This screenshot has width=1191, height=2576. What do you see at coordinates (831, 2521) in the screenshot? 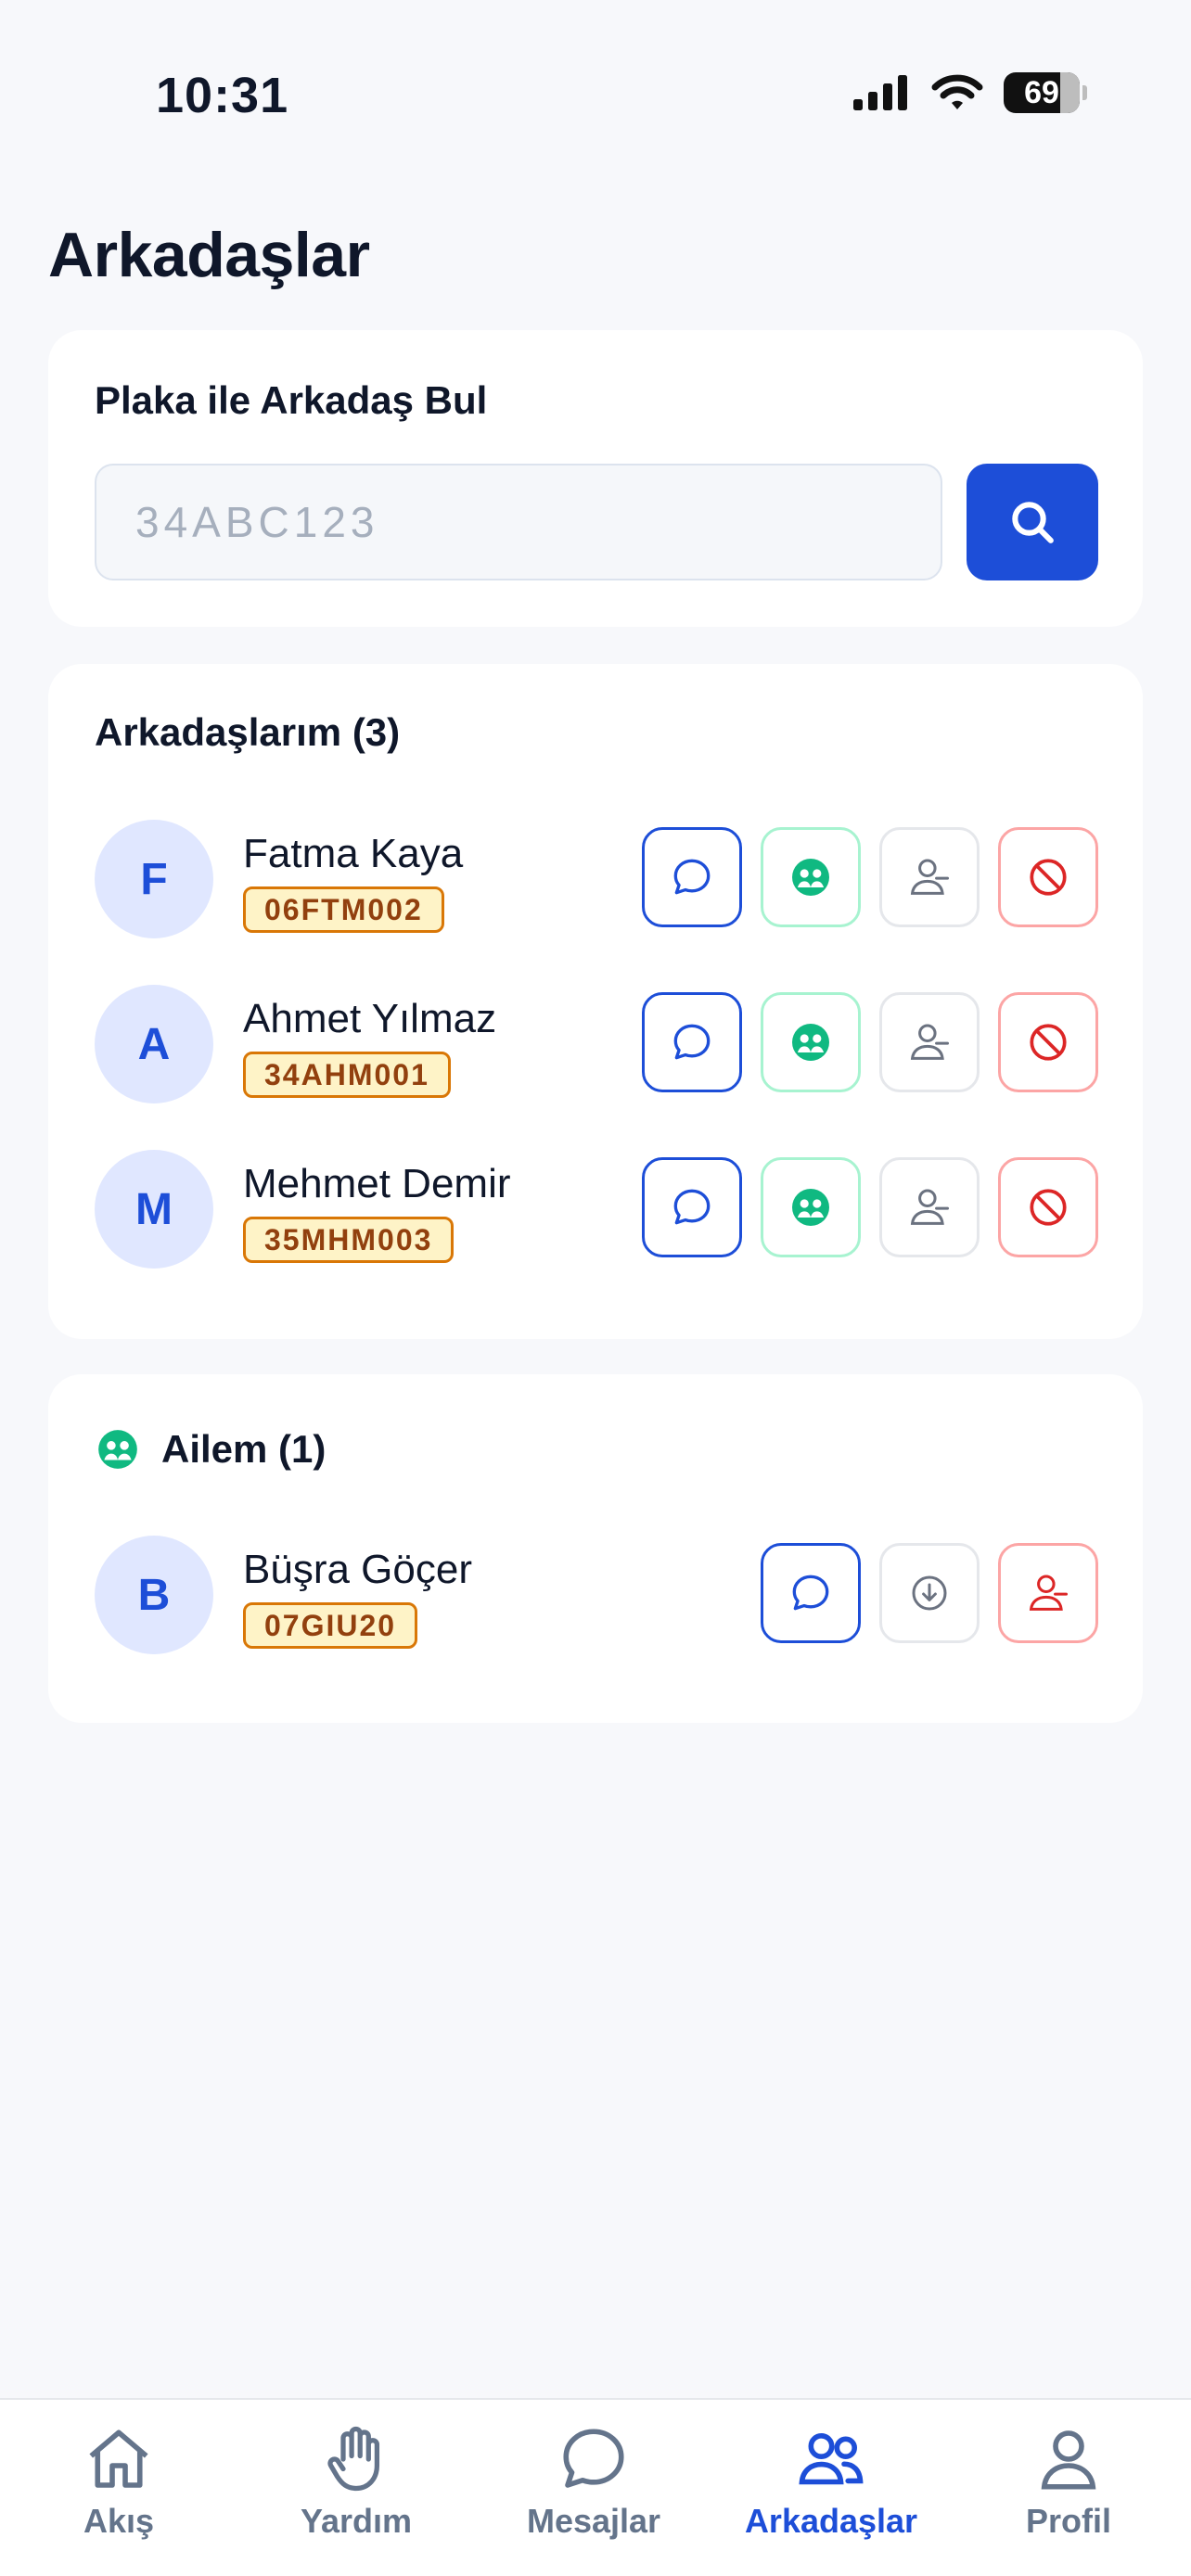
I see `tab-label: Arkadaşlar` at bounding box center [831, 2521].